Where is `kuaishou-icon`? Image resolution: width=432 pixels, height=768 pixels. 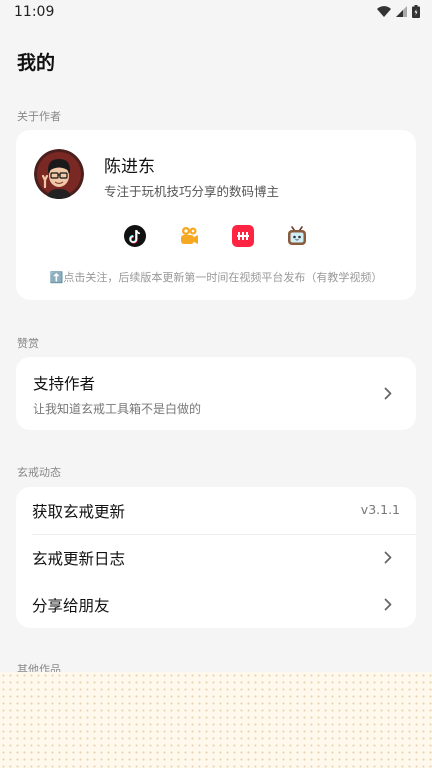 kuaishou-icon is located at coordinates (189, 236).